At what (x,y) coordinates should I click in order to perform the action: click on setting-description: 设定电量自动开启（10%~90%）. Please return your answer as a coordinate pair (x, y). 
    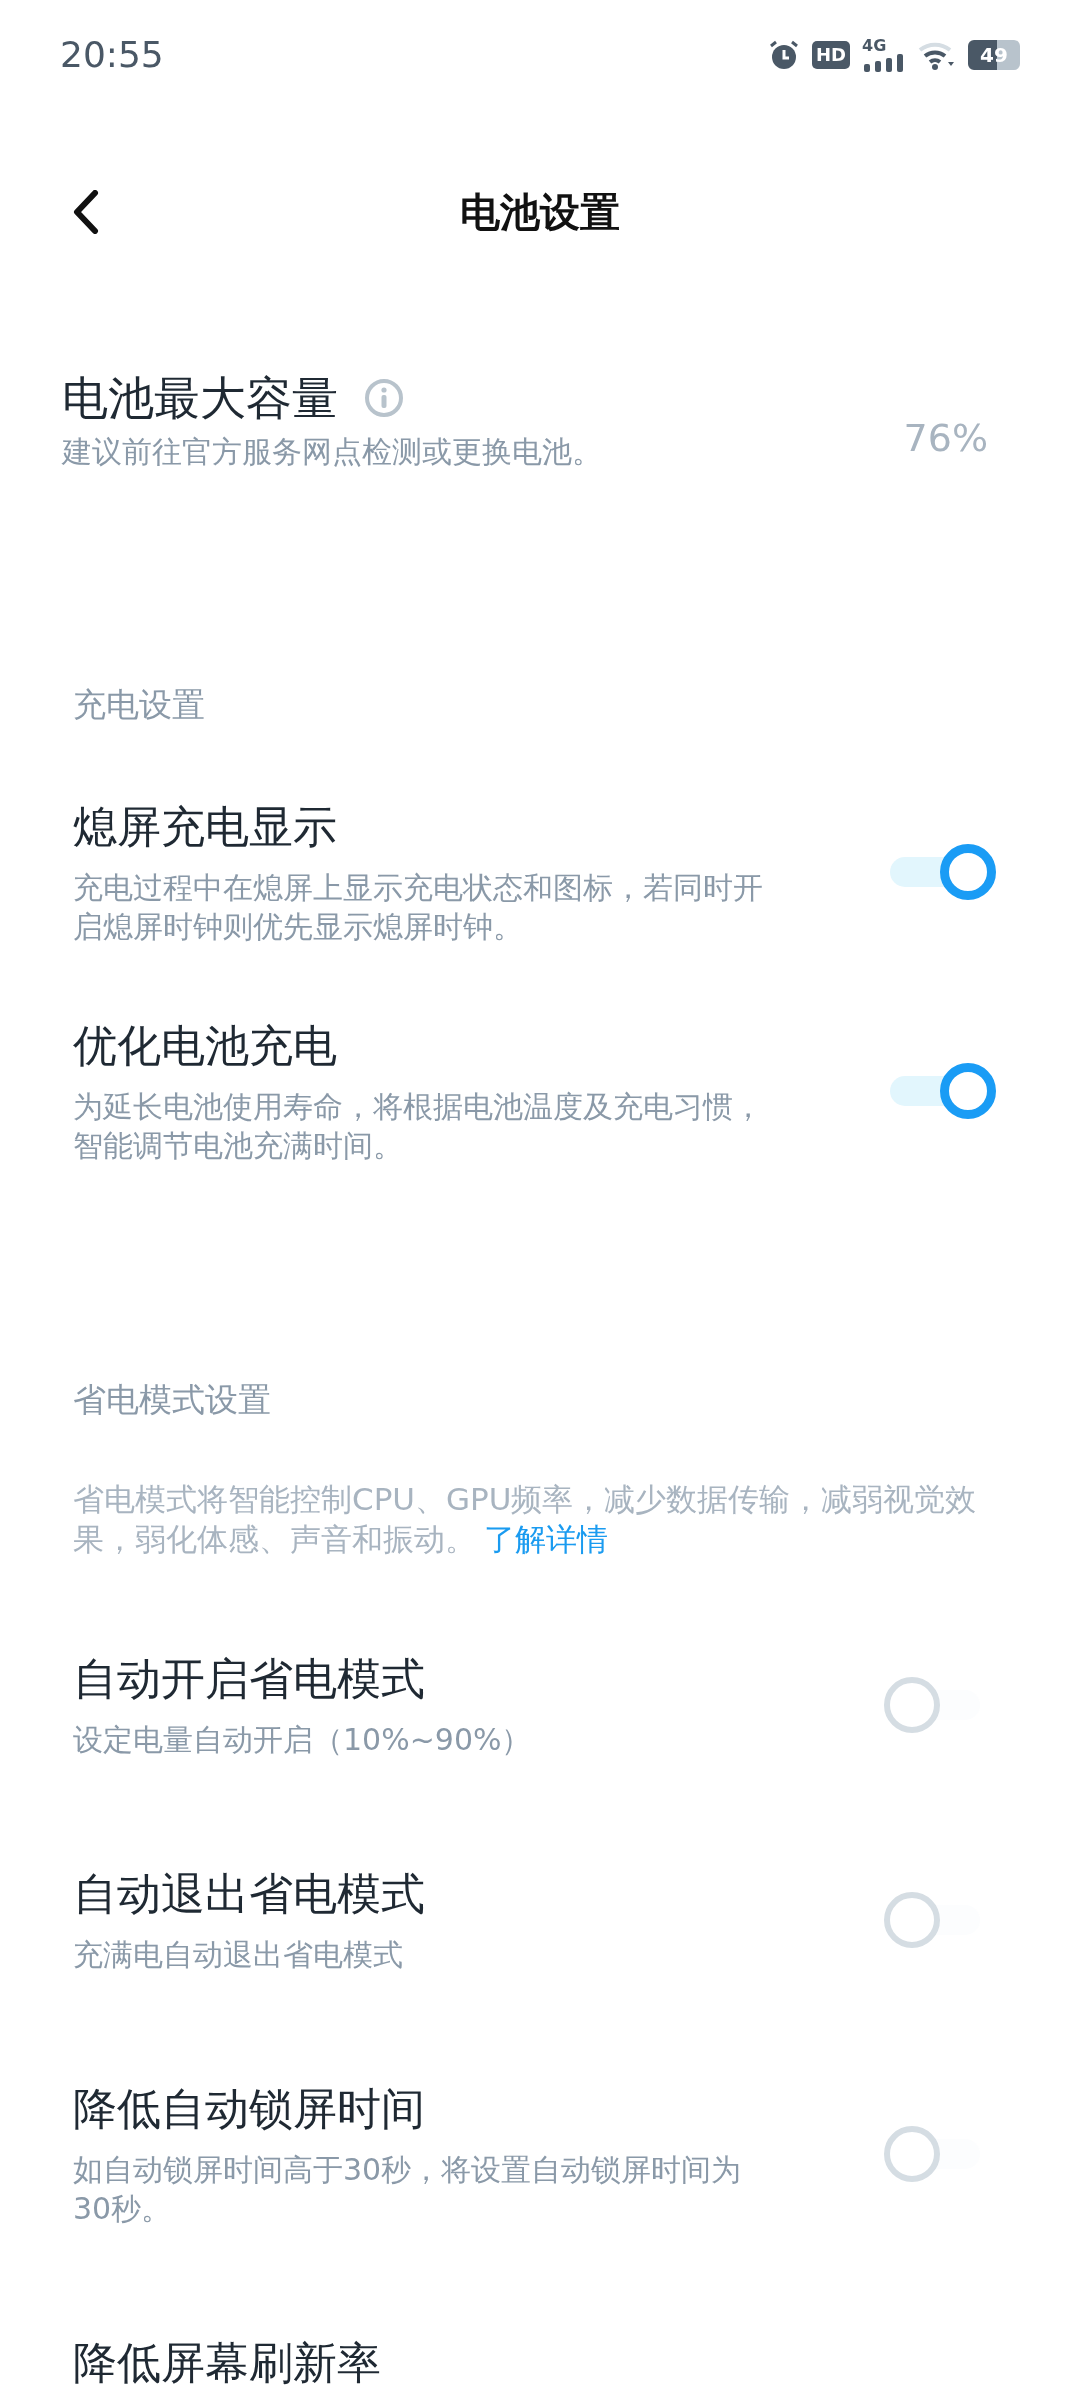
    Looking at the image, I should click on (303, 1740).